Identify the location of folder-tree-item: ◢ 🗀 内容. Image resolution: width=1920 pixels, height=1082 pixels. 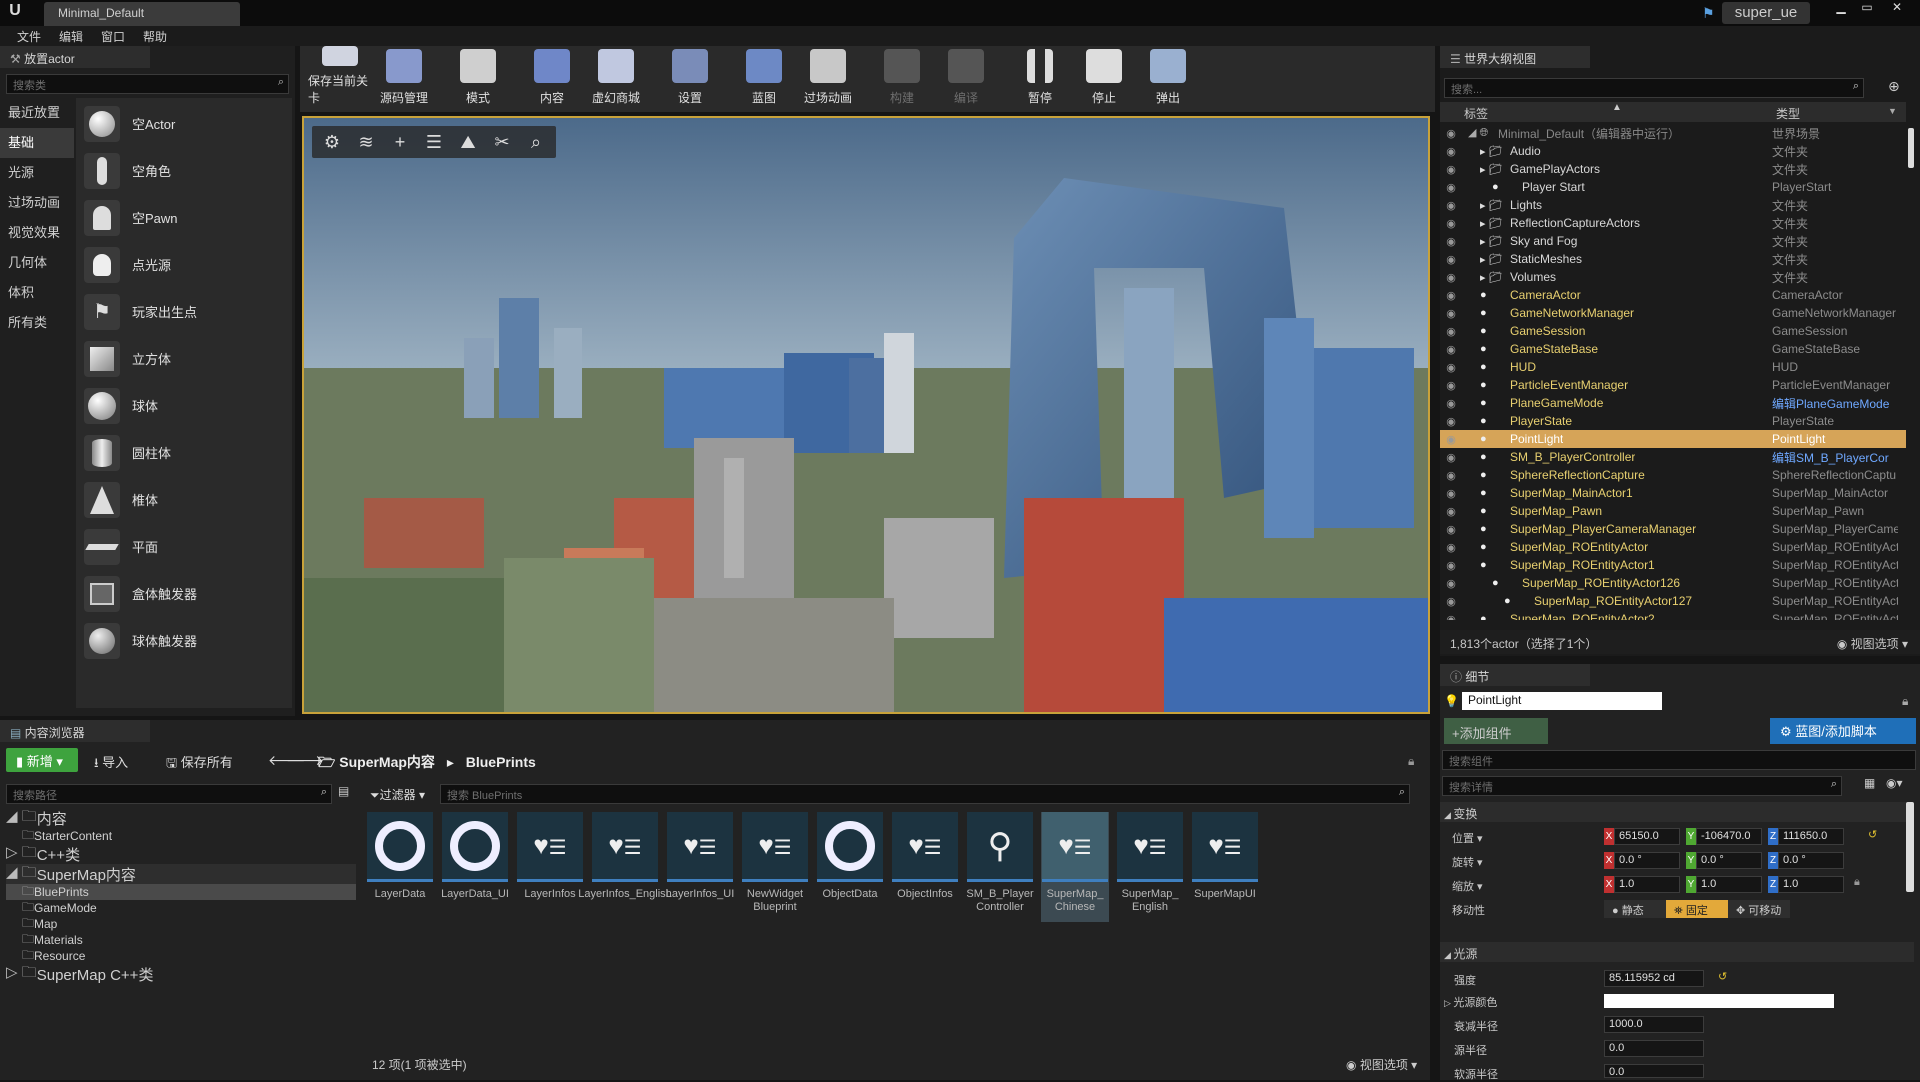
(181, 818).